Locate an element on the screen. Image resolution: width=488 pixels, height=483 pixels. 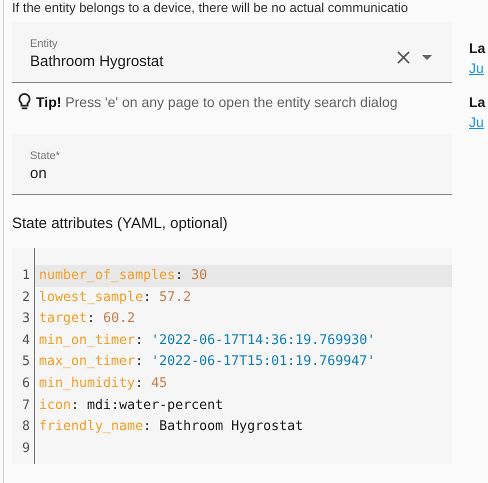
code-line: icon: mdi:water-percent is located at coordinates (131, 405).